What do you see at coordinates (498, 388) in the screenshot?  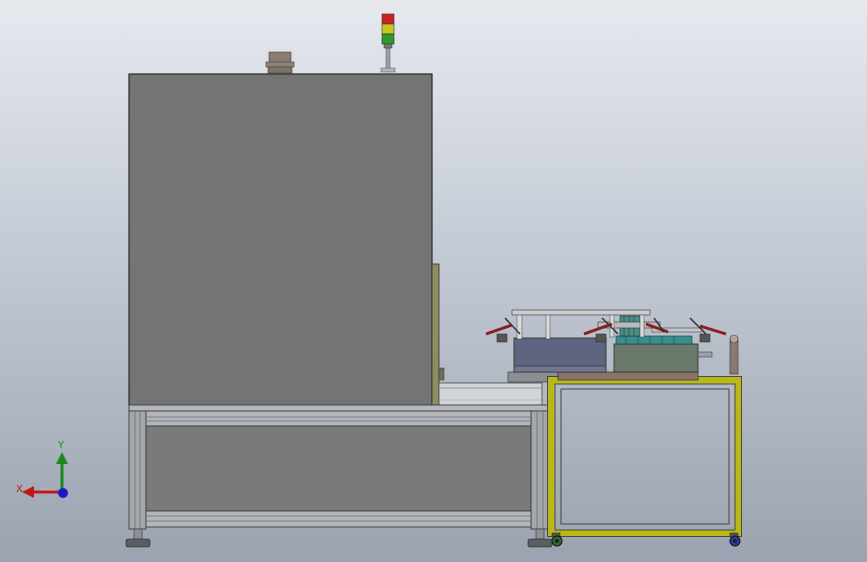 I see `conveyor` at bounding box center [498, 388].